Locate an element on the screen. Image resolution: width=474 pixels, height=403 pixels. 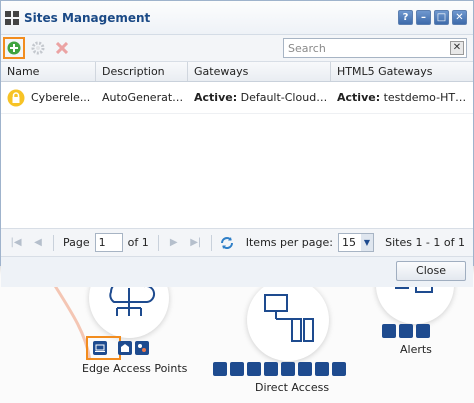
page-of-label: of 1 is located at coordinates (138, 242).